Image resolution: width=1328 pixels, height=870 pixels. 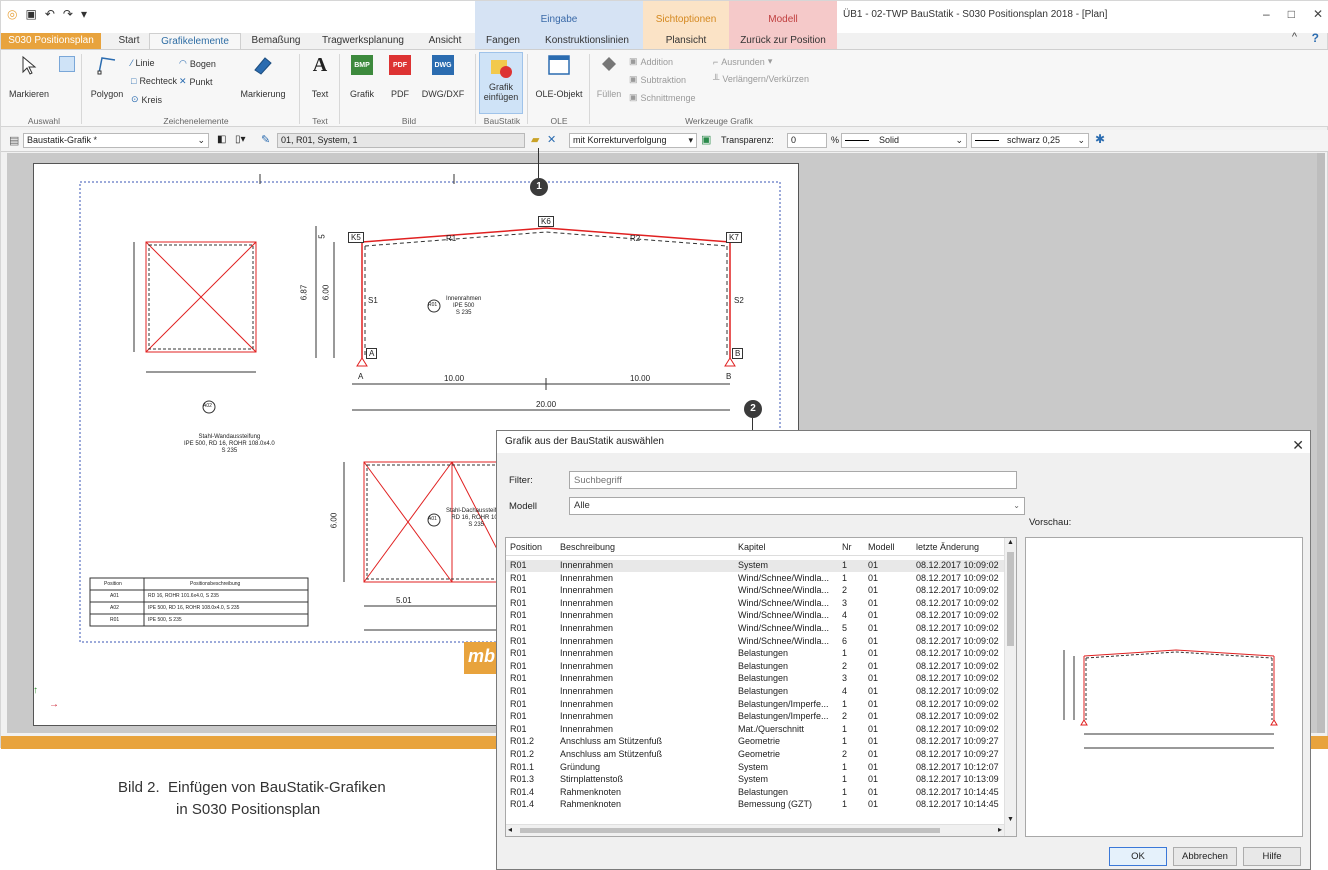 I want to click on tab-start: Start, so click(x=129, y=41).